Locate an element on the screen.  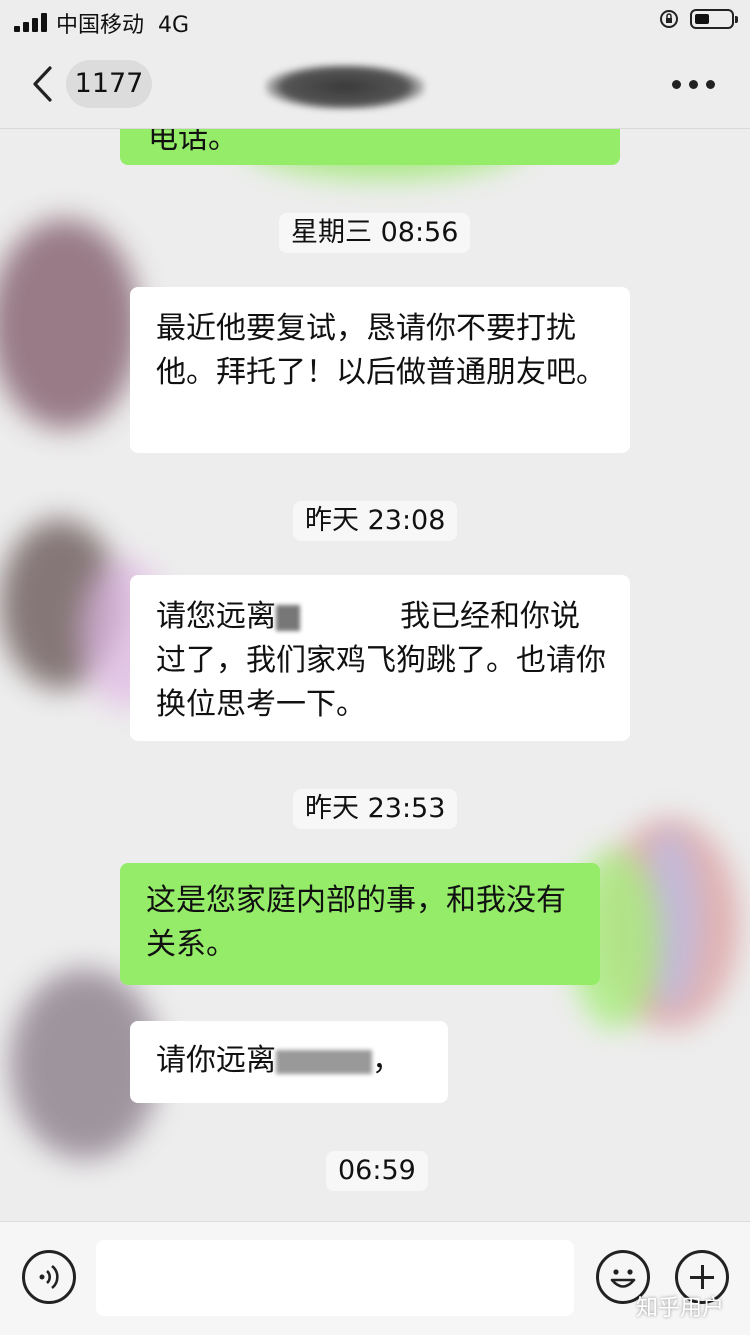
message-text: 最近他要复试，恳请你不要打扰他。拜托了！以后做普通朋友吧。 is located at coordinates (381, 350).